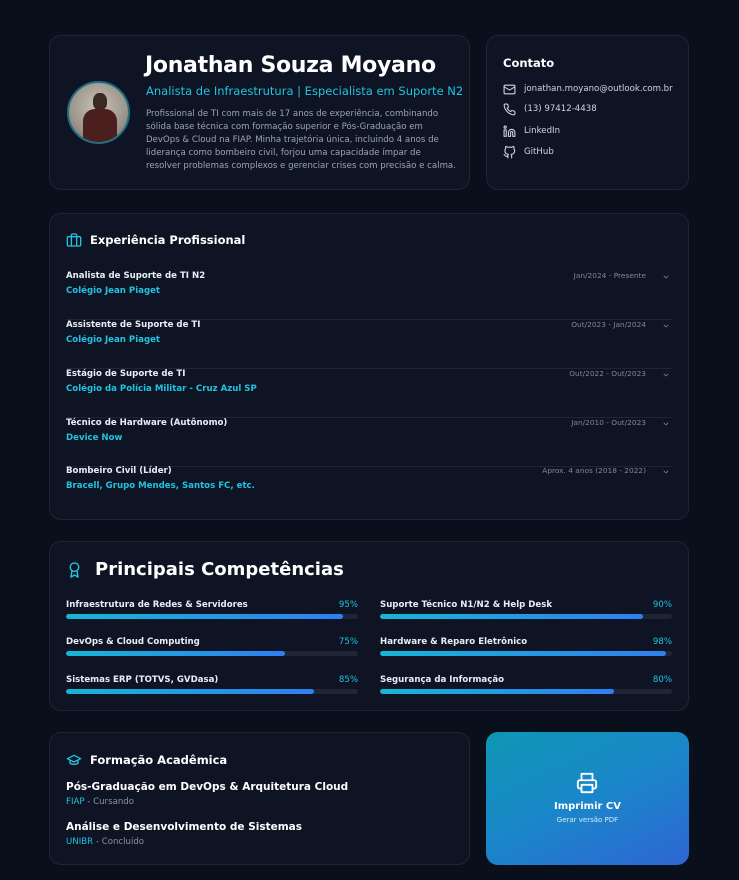 The height and width of the screenshot is (880, 739). Describe the element at coordinates (133, 325) in the screenshot. I see `experience-role: Assistente de Suporte de TI` at that location.